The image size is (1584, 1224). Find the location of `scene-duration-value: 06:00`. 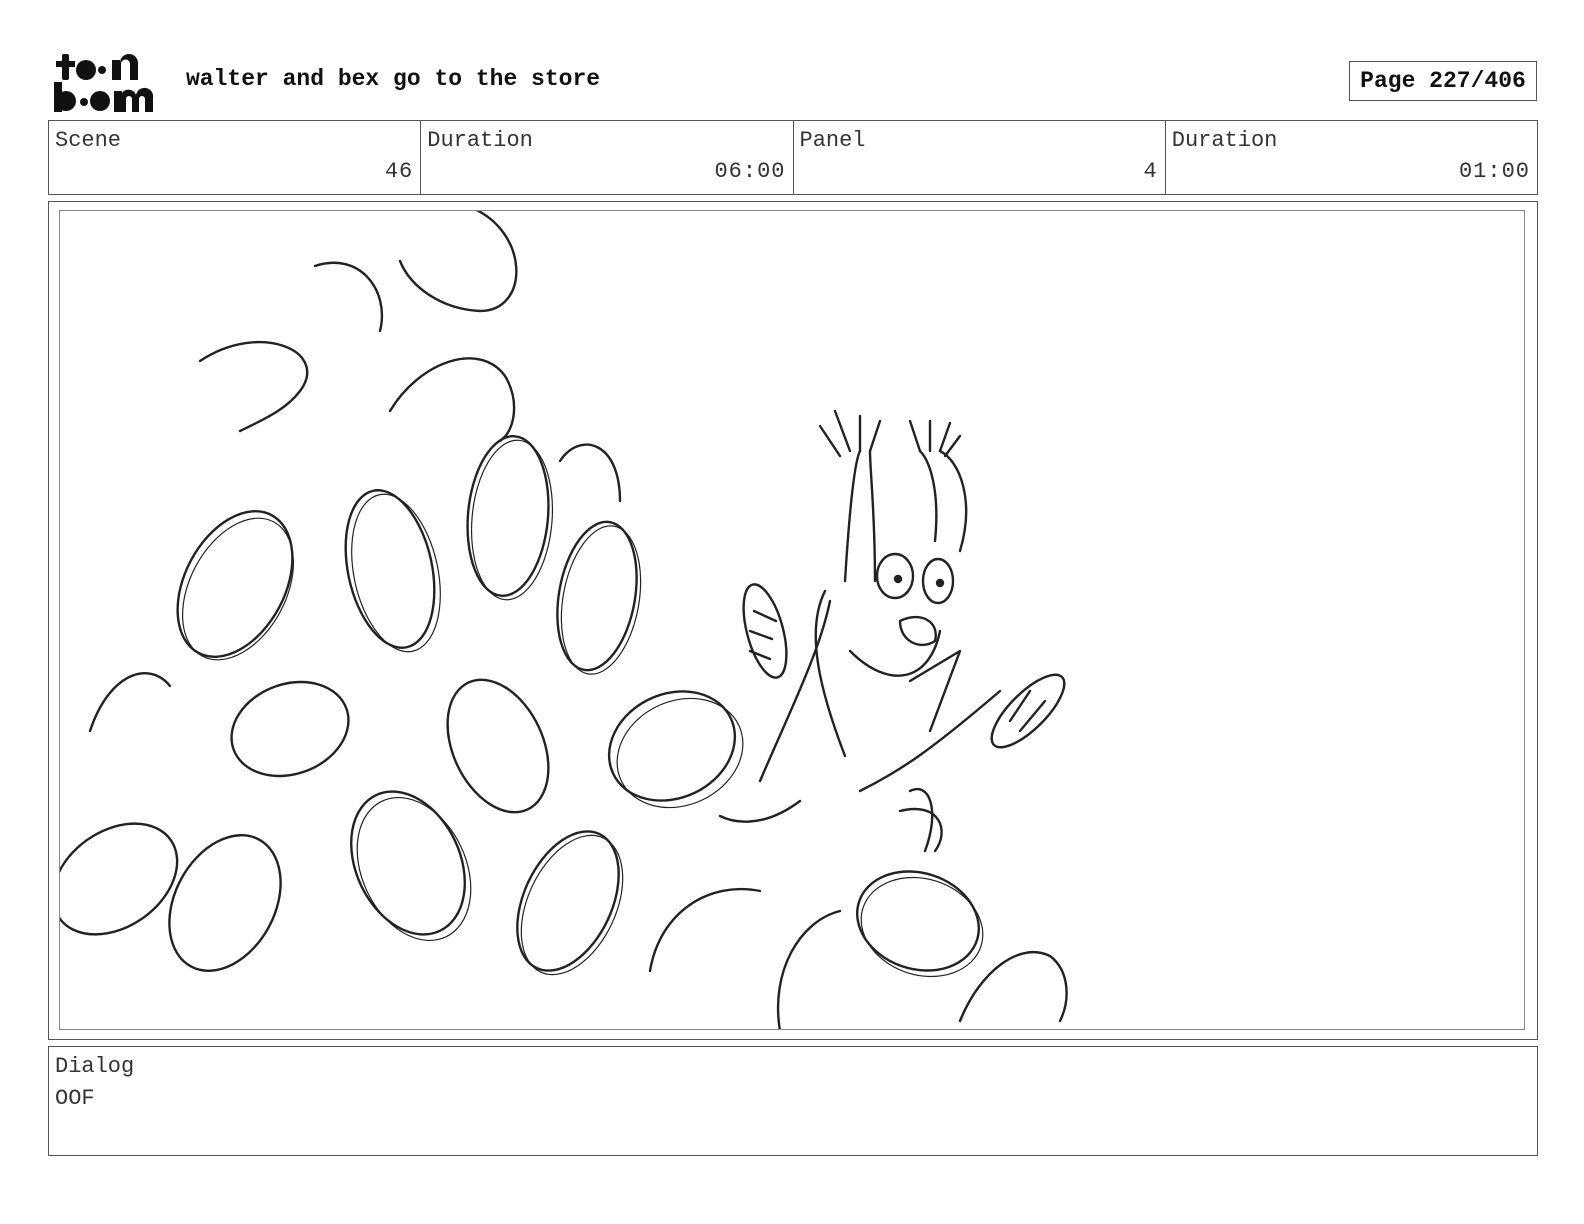

scene-duration-value: 06:00 is located at coordinates (750, 171).